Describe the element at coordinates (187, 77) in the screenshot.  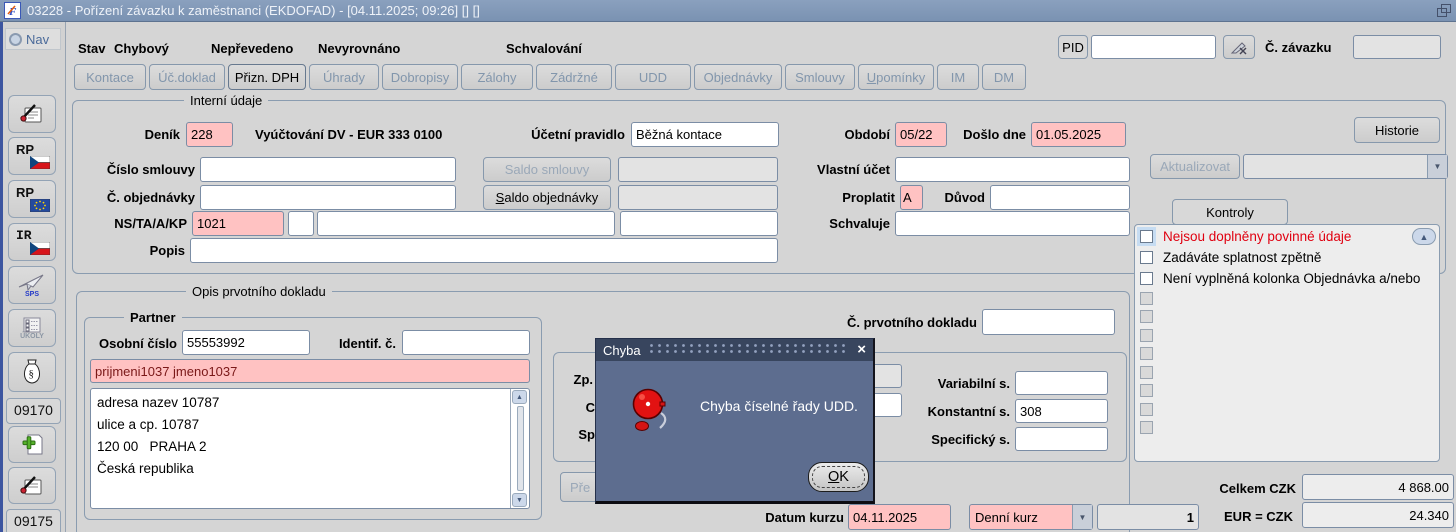
I see `tab-uc-doklad: Úč.doklad` at that location.